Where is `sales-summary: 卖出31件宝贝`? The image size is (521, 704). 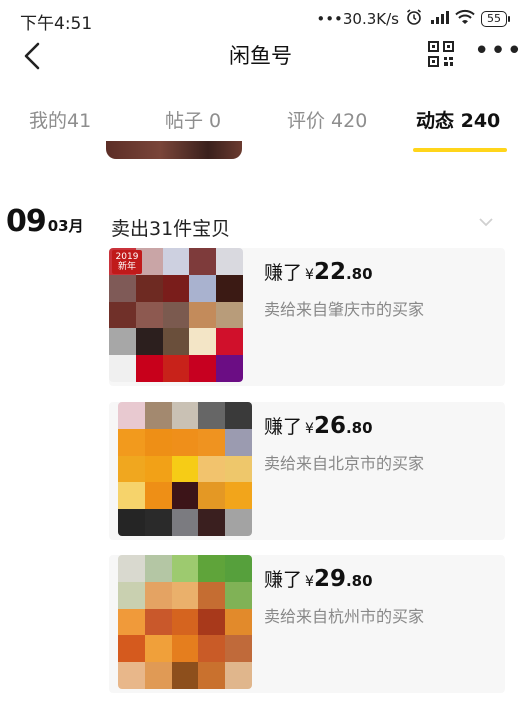
sales-summary: 卖出31件宝贝 is located at coordinates (171, 229).